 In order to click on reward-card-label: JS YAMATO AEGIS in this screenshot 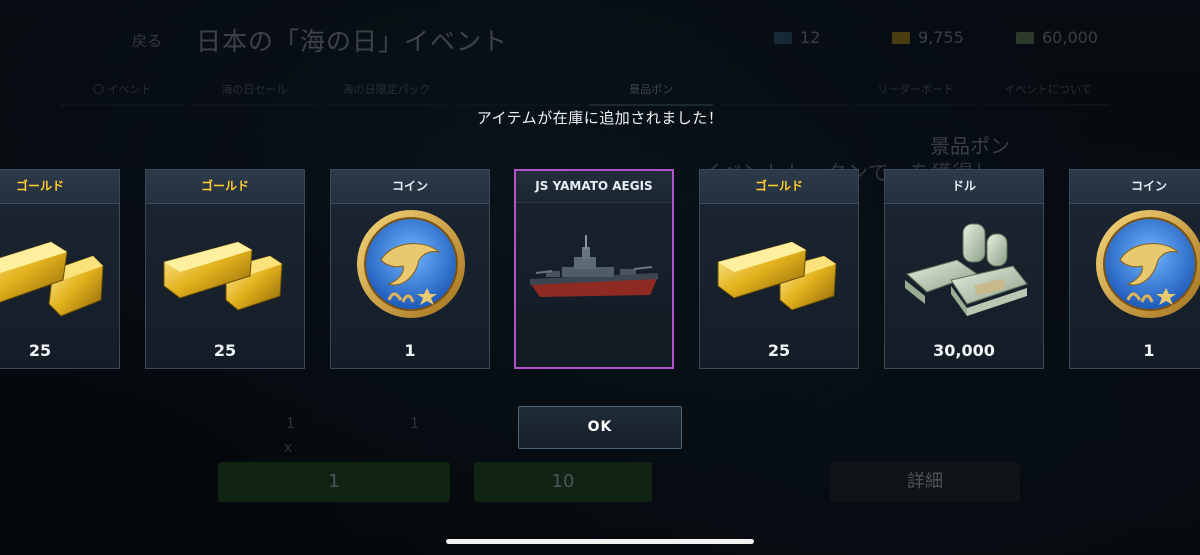, I will do `click(594, 187)`.